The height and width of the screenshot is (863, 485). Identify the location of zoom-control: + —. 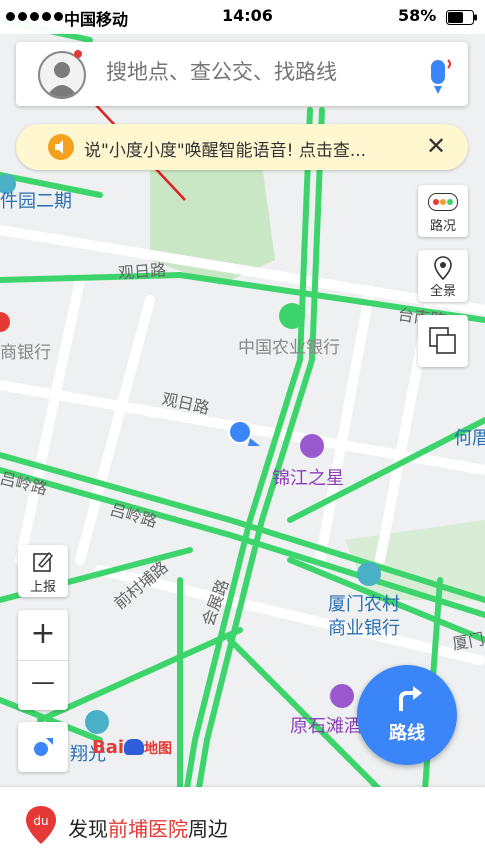
(43, 660).